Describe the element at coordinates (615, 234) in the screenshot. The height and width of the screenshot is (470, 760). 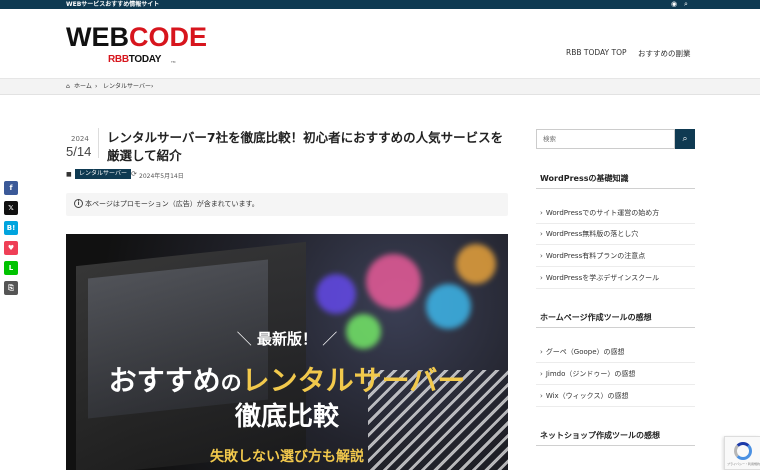
I see `sidebar-link: › WordPress無料版の落とし穴` at that location.